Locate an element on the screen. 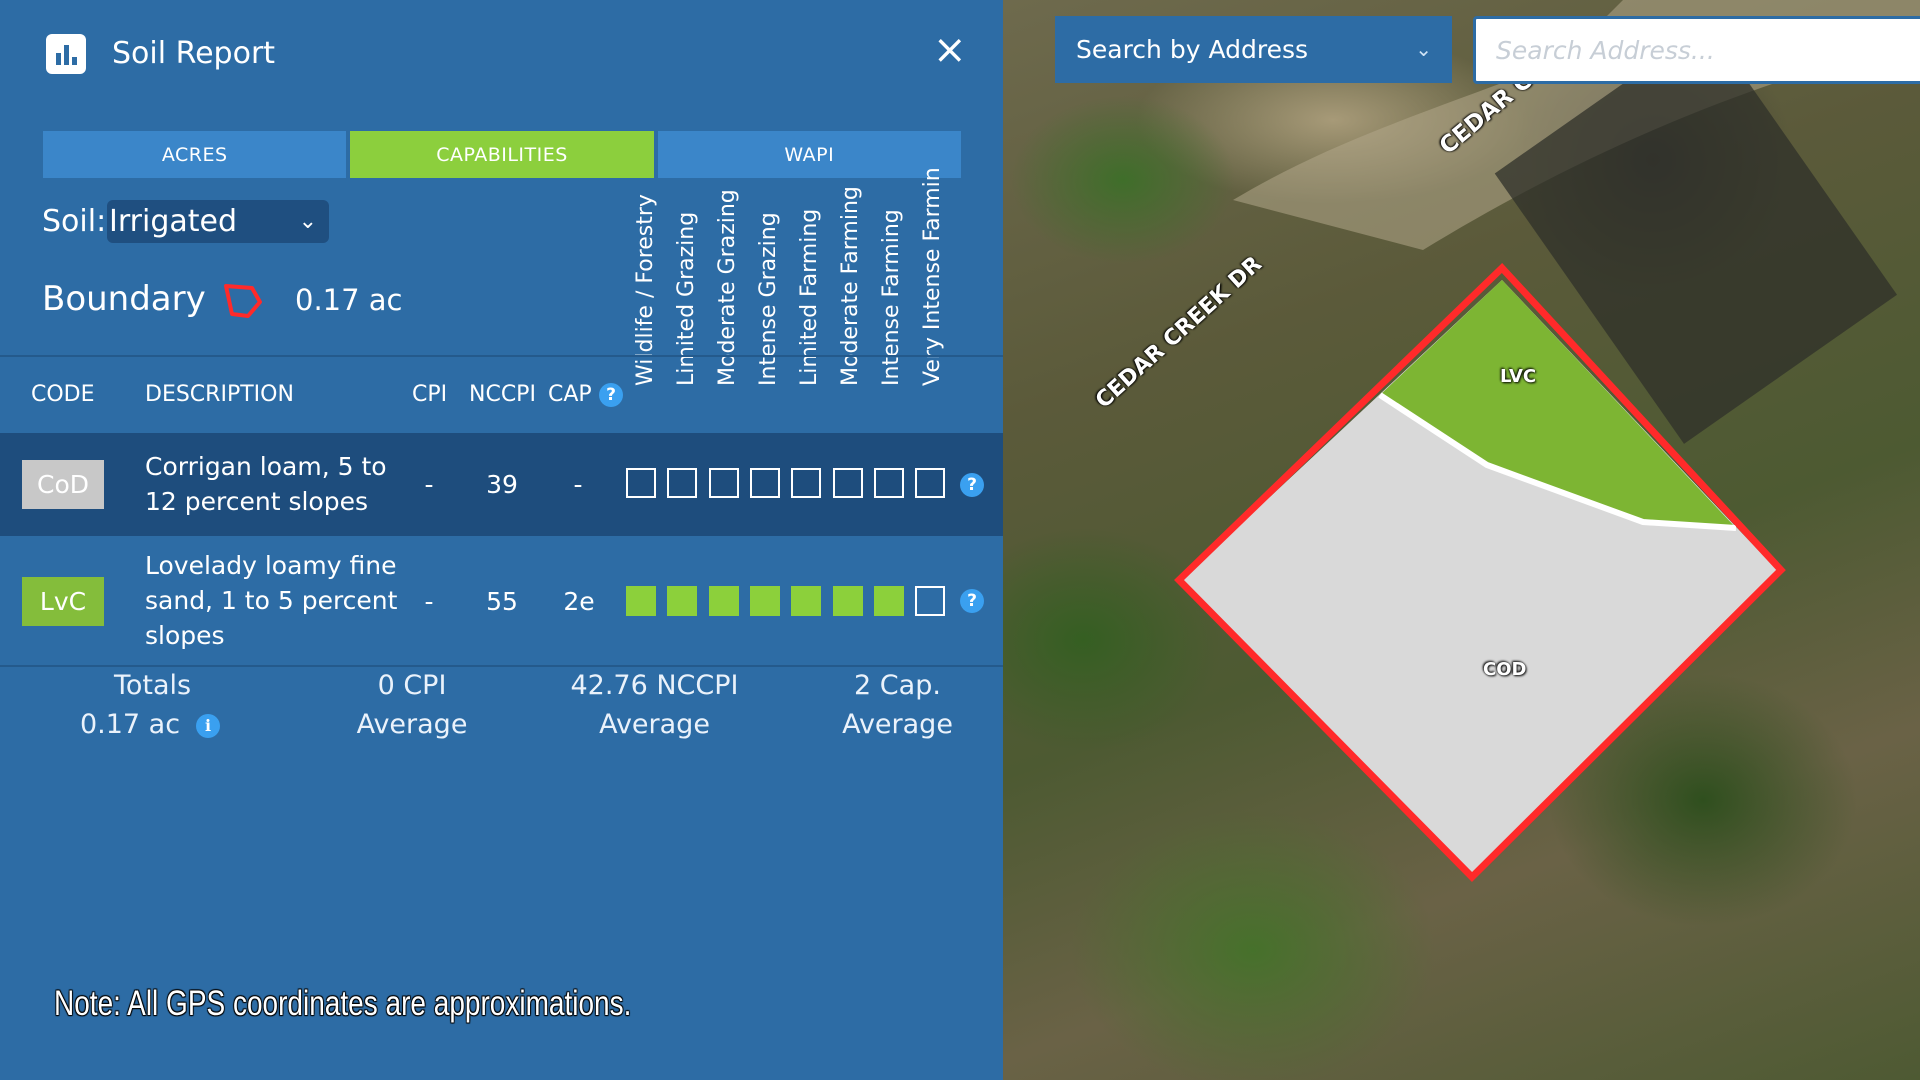 Image resolution: width=1920 pixels, height=1080 pixels. tab-wapi: WAPI is located at coordinates (809, 154).